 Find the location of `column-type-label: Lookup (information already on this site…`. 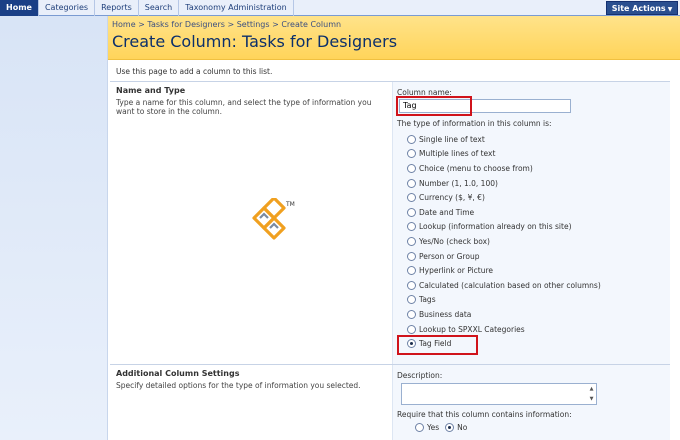

column-type-label: Lookup (information already on this site… is located at coordinates (495, 227).